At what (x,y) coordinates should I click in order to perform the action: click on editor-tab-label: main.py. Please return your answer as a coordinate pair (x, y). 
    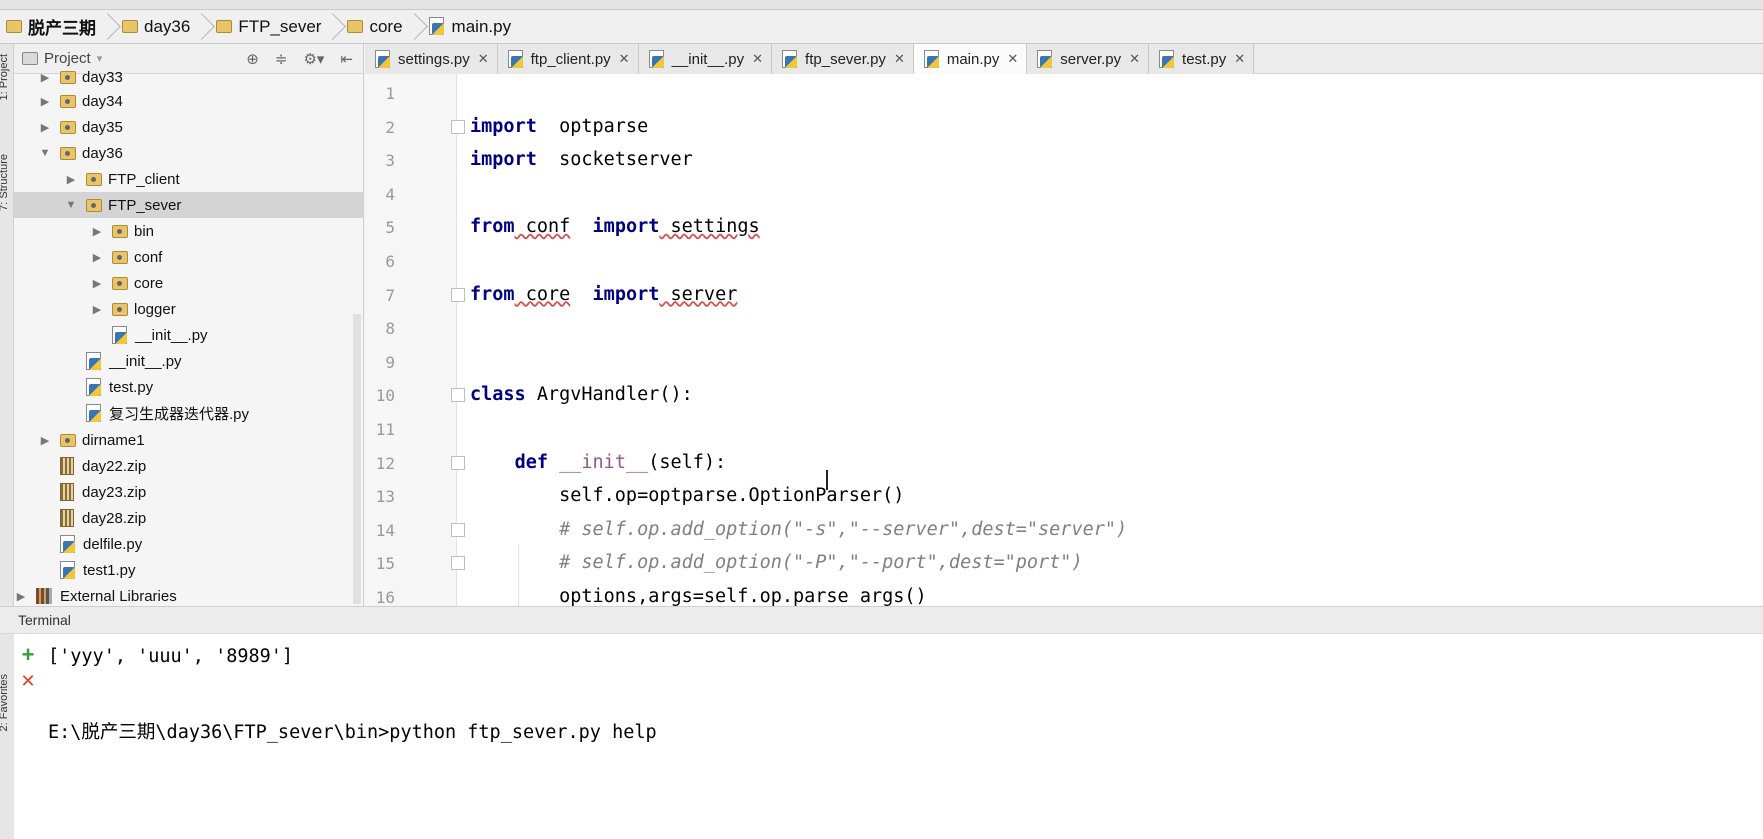
    Looking at the image, I should click on (973, 59).